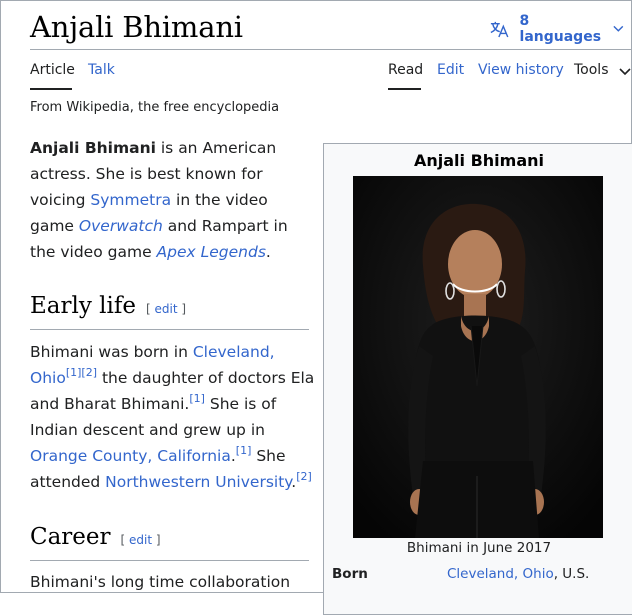 This screenshot has width=632, height=615. I want to click on infobox-caption: Bhimani in June 2017, so click(479, 548).